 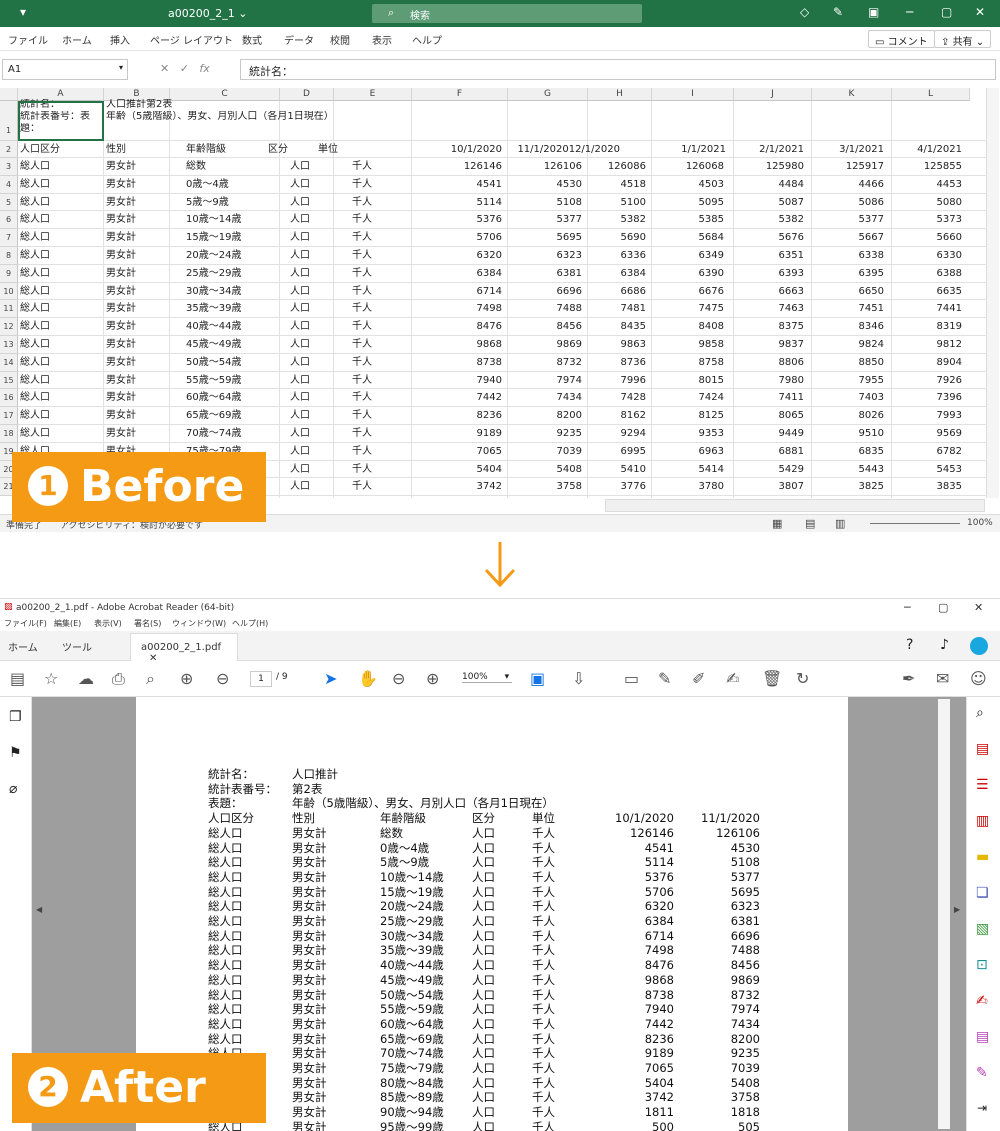 What do you see at coordinates (547, 237) in the screenshot?
I see `table-cell: 5695` at bounding box center [547, 237].